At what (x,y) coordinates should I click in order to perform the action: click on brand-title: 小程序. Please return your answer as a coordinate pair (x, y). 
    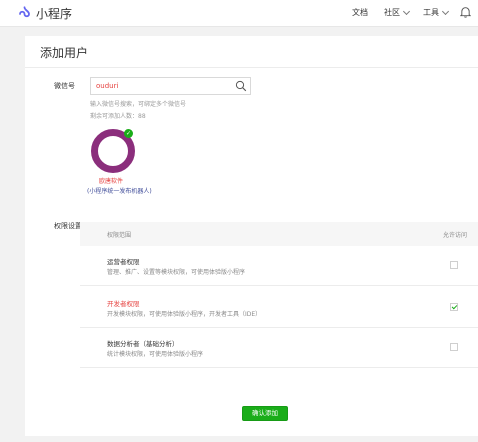
    Looking at the image, I should click on (54, 13).